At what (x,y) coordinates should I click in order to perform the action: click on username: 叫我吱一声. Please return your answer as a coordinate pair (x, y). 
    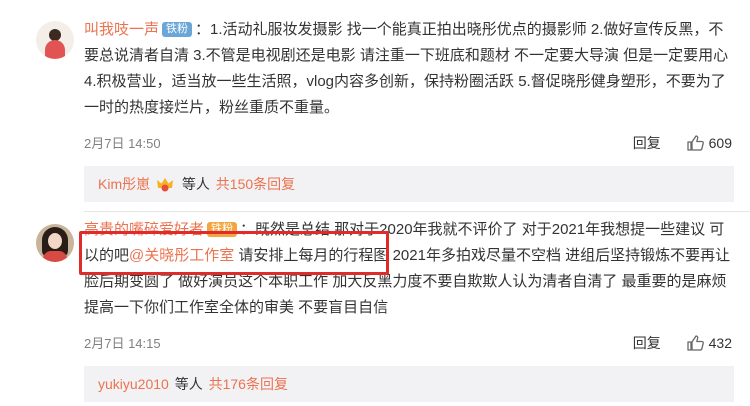
    Looking at the image, I should click on (121, 29).